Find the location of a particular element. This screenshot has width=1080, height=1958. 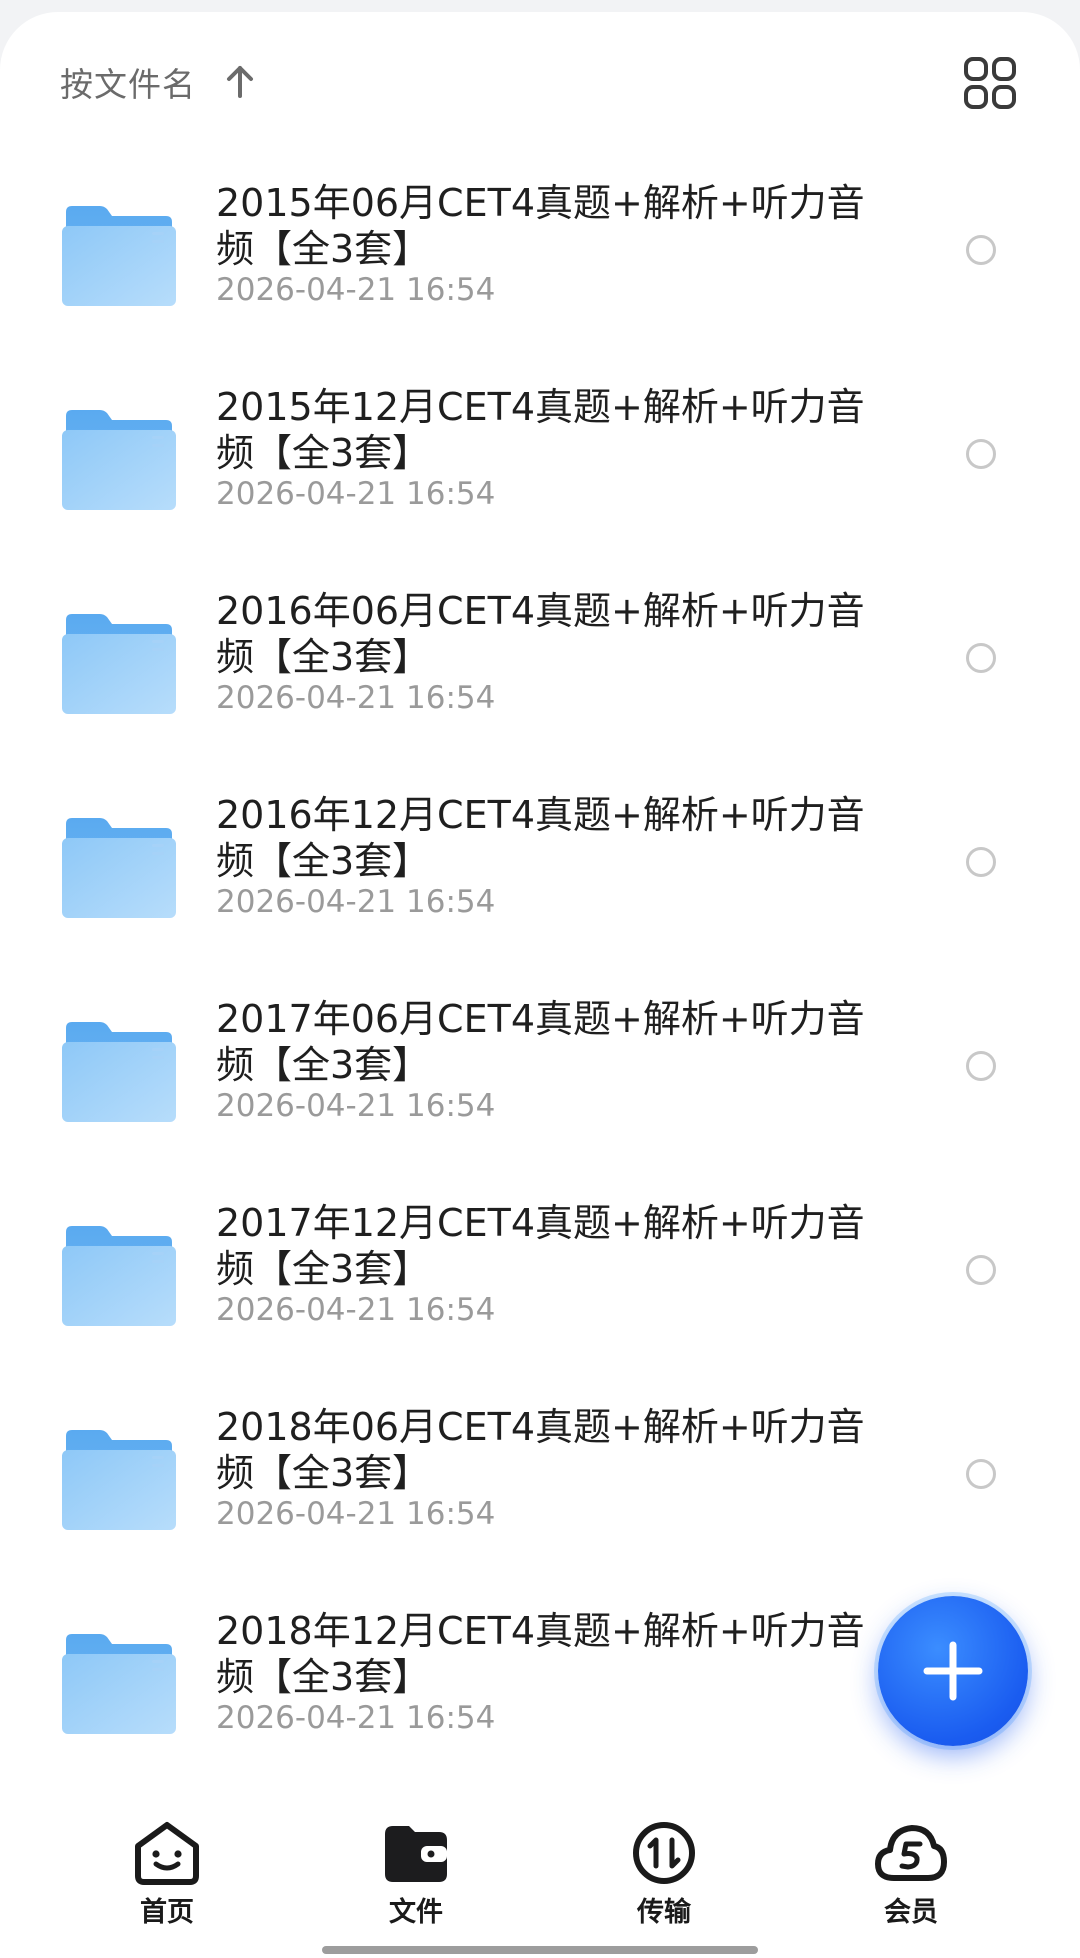

file-name: 2018年12月CET4真题+解析+听力音频【全3套】 is located at coordinates (540, 1654).